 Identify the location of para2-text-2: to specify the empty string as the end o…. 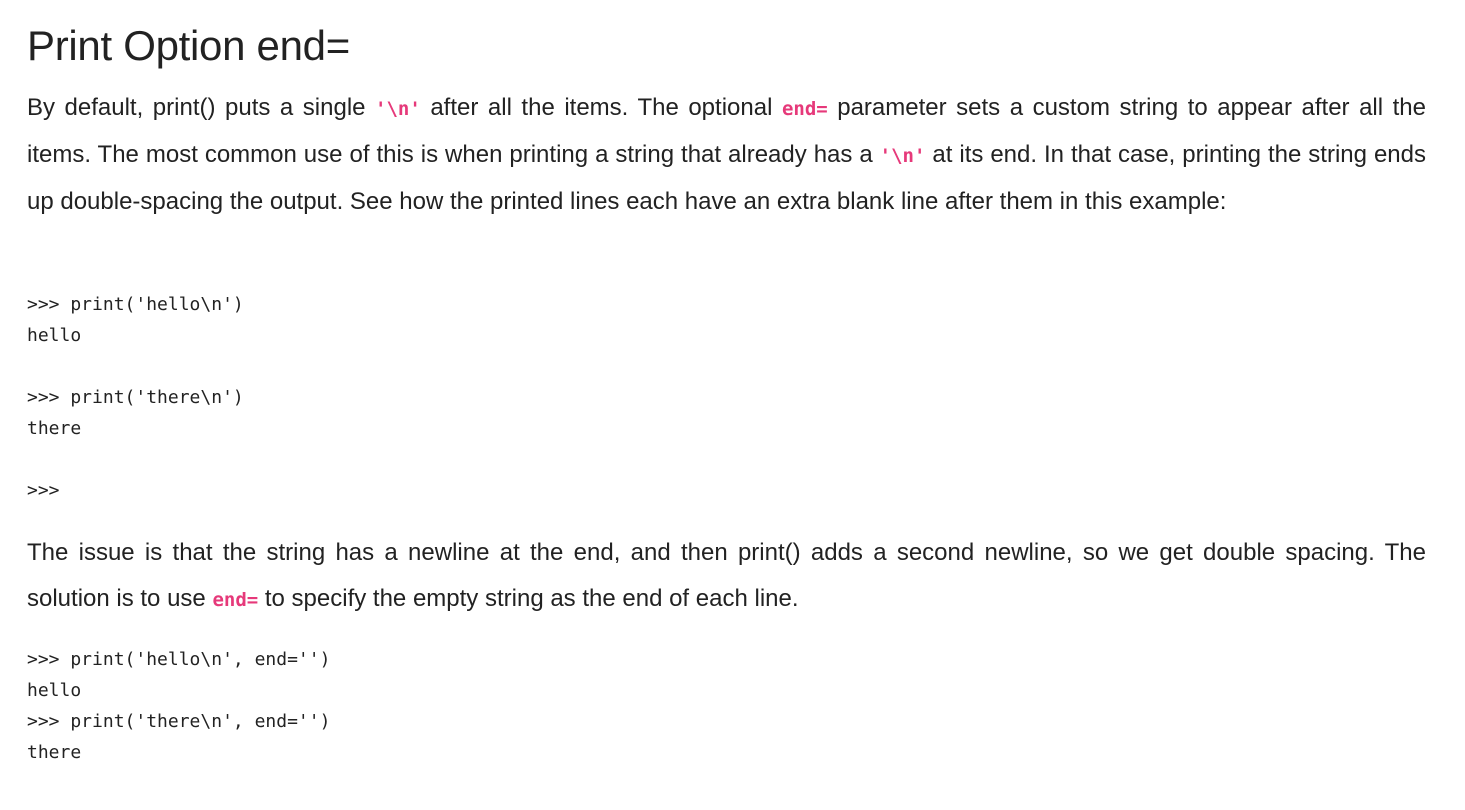
(528, 598).